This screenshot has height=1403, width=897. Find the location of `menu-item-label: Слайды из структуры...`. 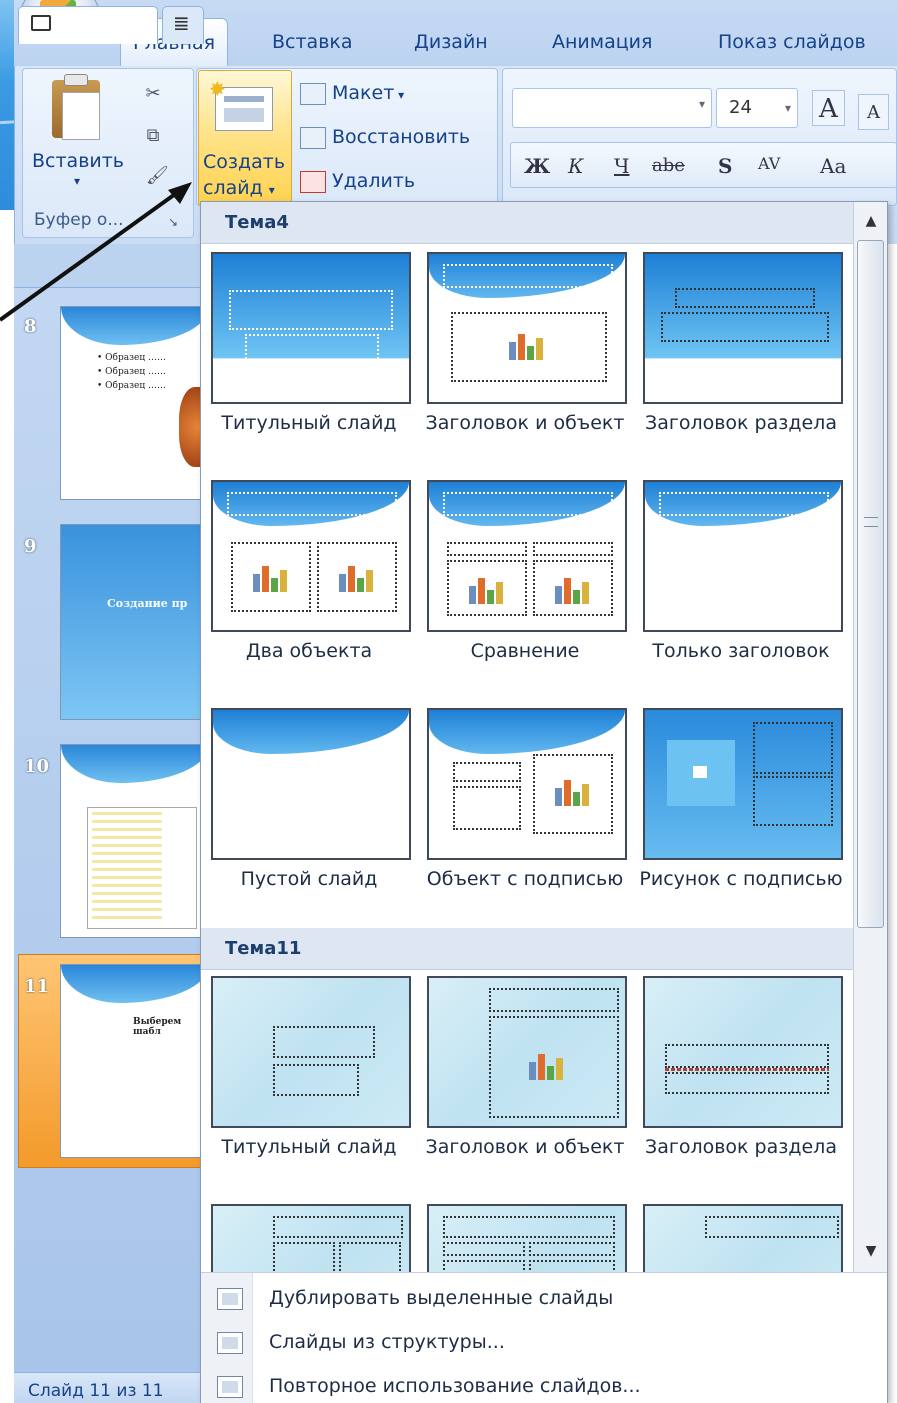

menu-item-label: Слайды из структуры... is located at coordinates (387, 1342).